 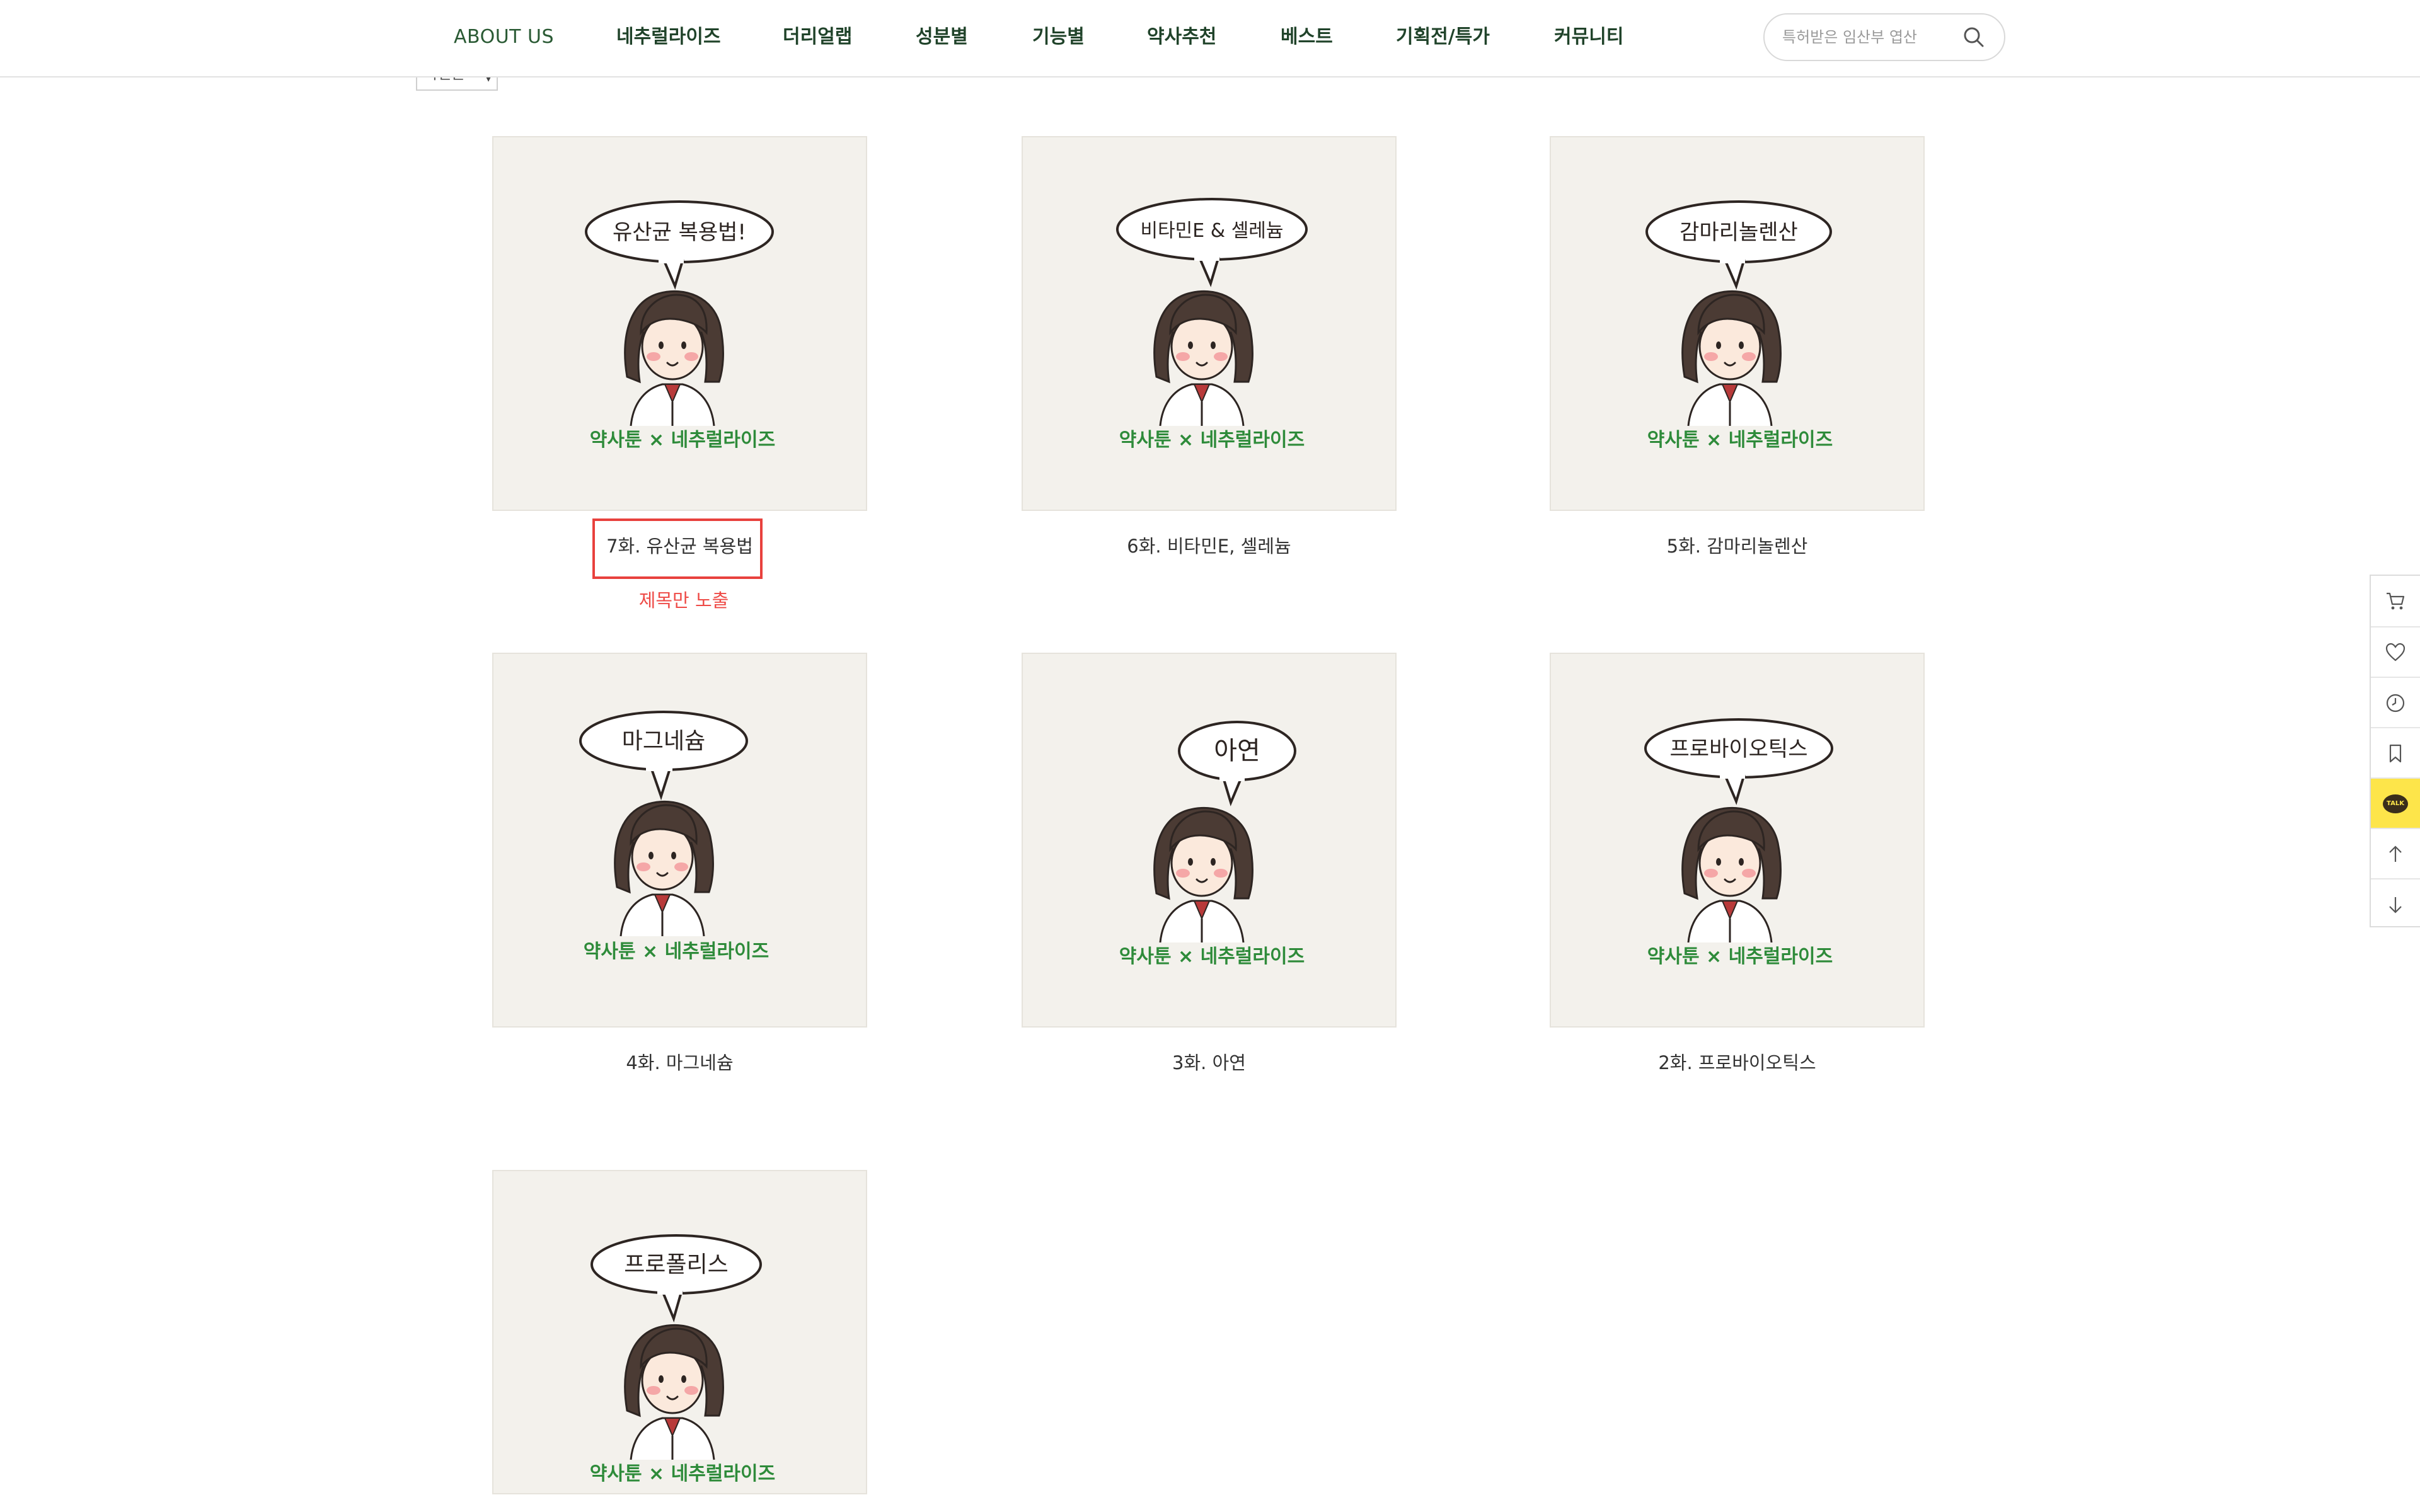 I want to click on kakao-talk-icon: TALK, so click(x=2395, y=803).